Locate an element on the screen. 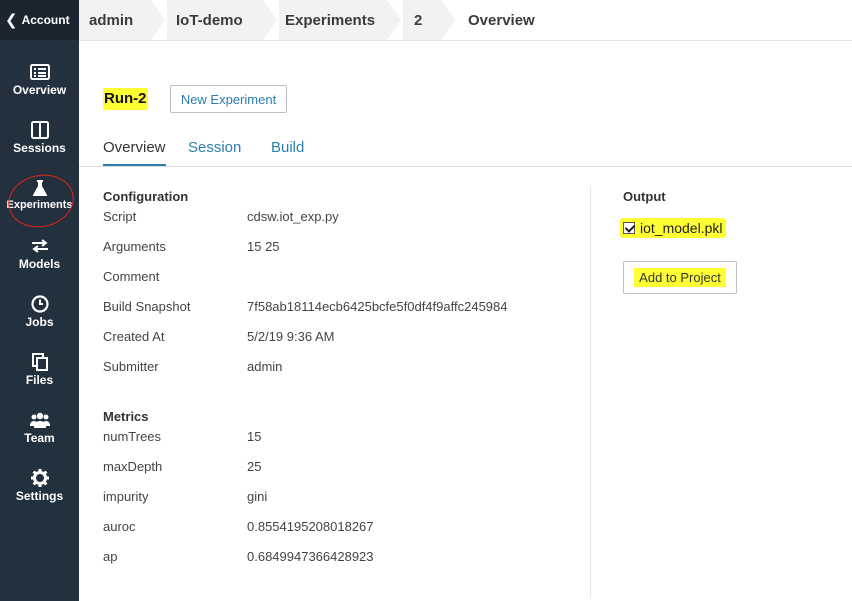 The width and height of the screenshot is (852, 601). sidebar-item-overview: Overview is located at coordinates (39, 91).